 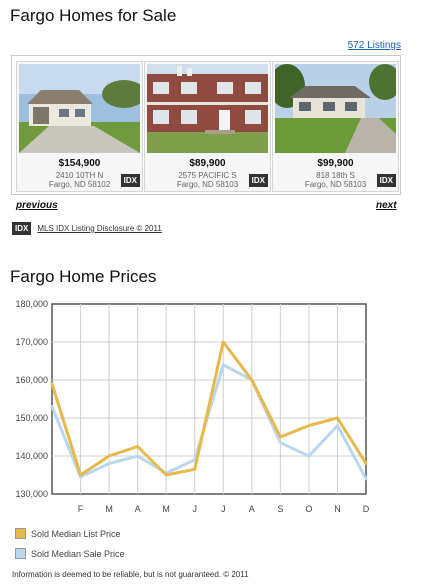 I want to click on listing-card: $99,900 818 18th S Fargo, ND 58103 IDX, so click(x=335, y=126).